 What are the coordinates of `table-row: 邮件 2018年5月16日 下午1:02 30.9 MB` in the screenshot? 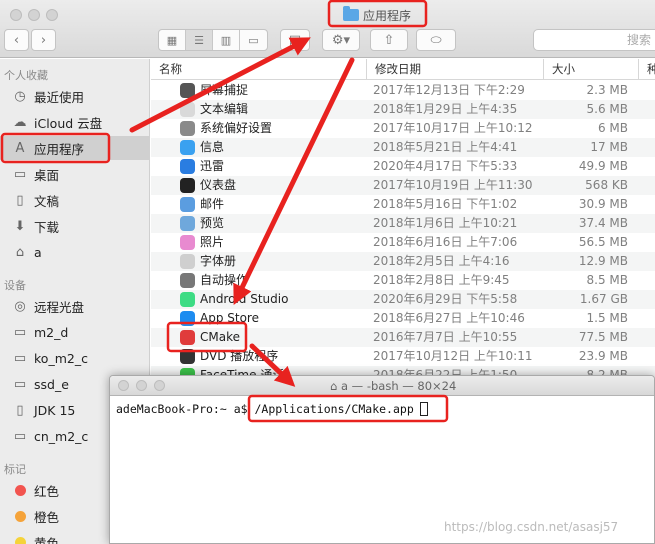 It's located at (403, 204).